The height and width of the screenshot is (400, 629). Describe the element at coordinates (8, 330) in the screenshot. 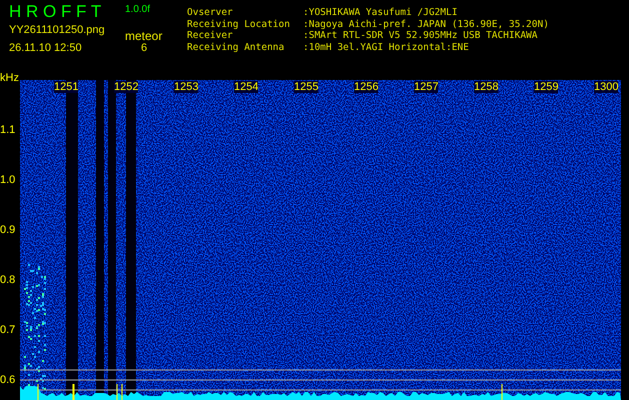

I see `frequency-label: 0.7` at that location.